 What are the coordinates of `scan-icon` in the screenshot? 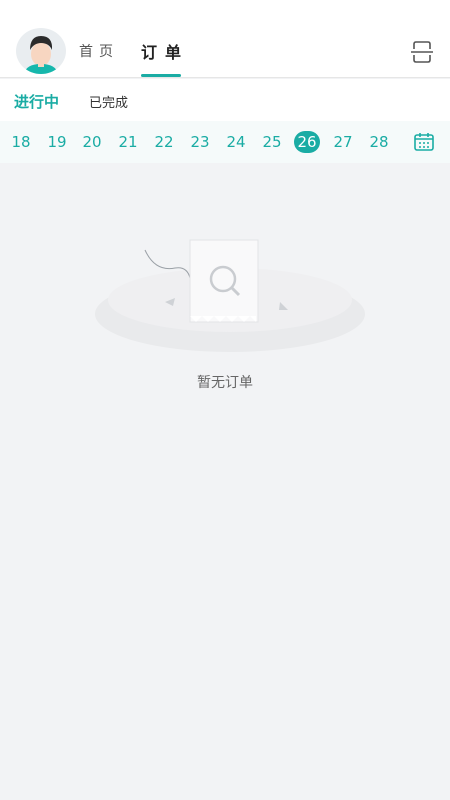 It's located at (422, 52).